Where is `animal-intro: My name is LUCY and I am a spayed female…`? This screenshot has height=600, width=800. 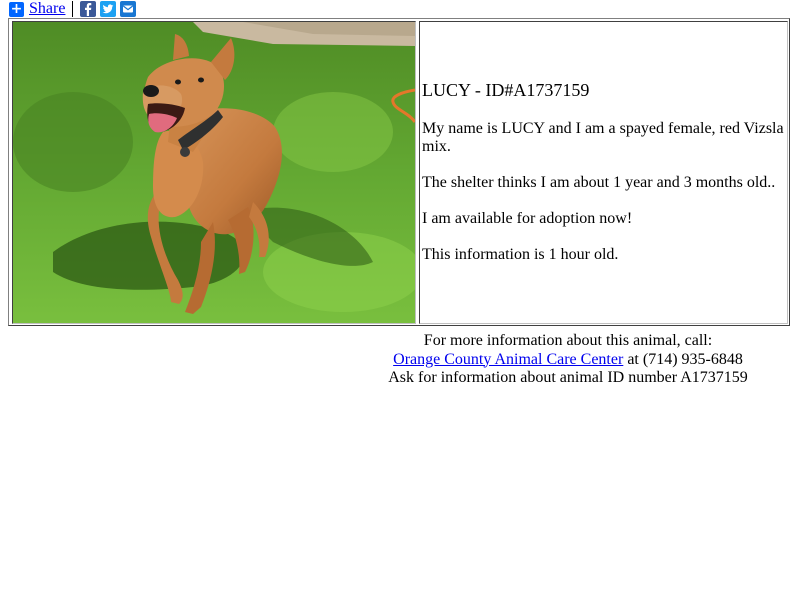 animal-intro: My name is LUCY and I am a spayed female… is located at coordinates (603, 137).